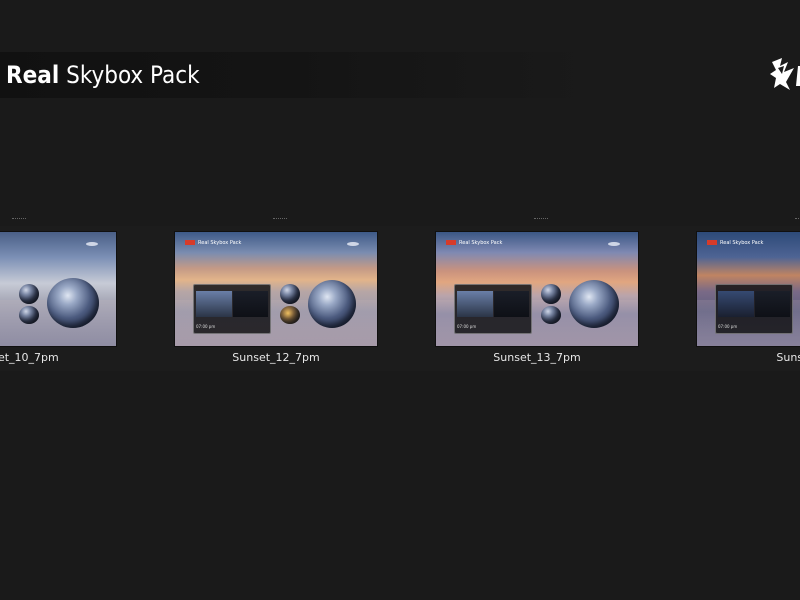 The height and width of the screenshot is (600, 800). What do you see at coordinates (276, 357) in the screenshot?
I see `thumbnail-label: Sunset_12_7pm` at bounding box center [276, 357].